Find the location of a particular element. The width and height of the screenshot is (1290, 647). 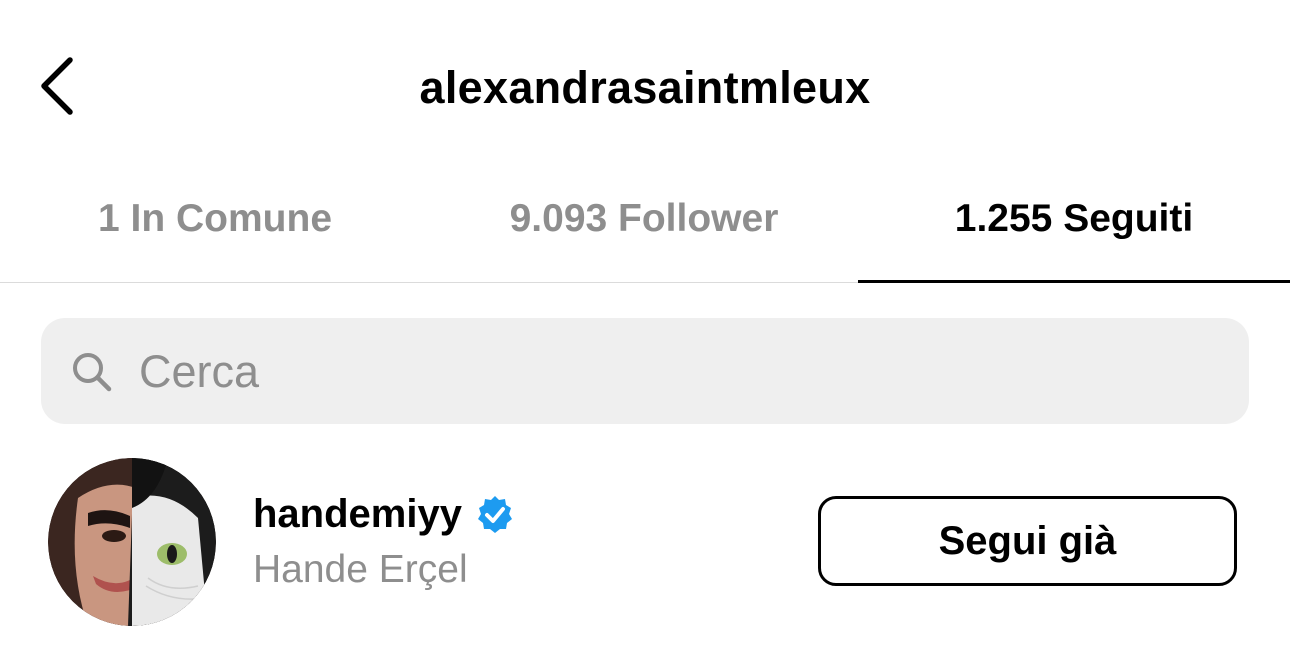

page-title: alexandrasaintmleux is located at coordinates (645, 87).